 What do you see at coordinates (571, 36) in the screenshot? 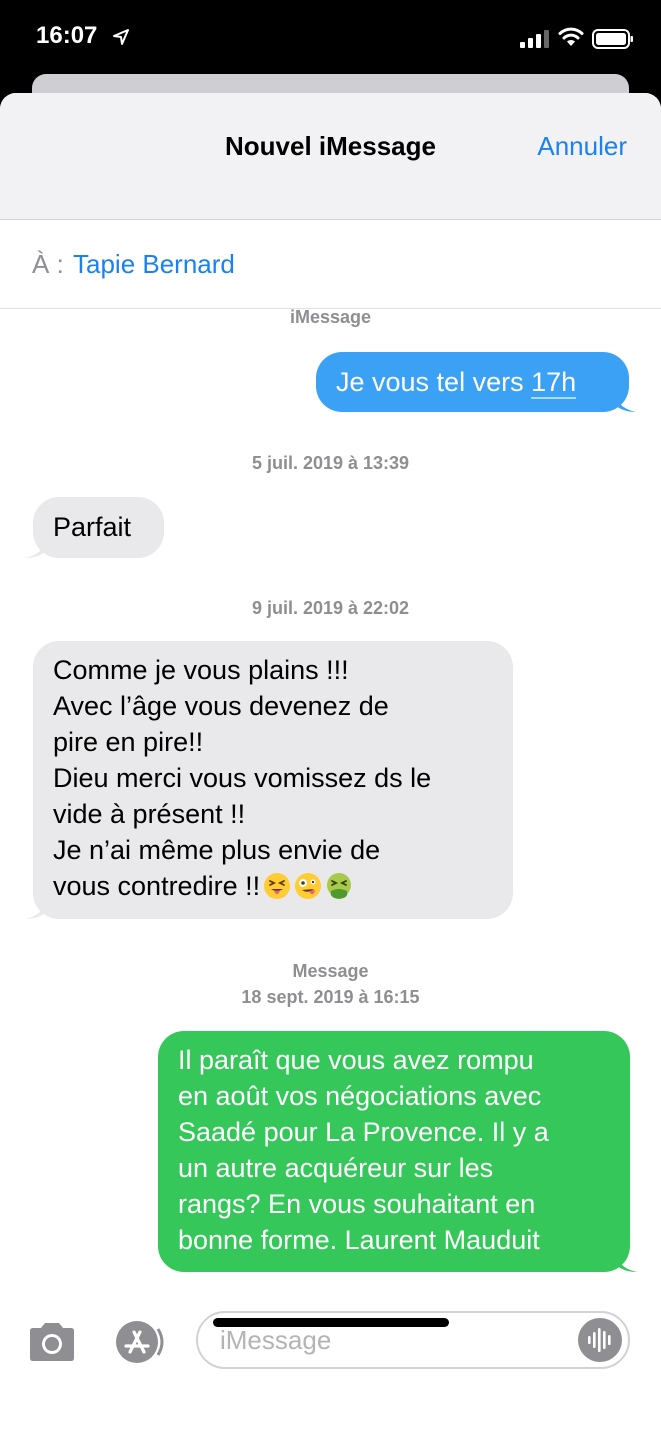
I see `wifi-icon` at bounding box center [571, 36].